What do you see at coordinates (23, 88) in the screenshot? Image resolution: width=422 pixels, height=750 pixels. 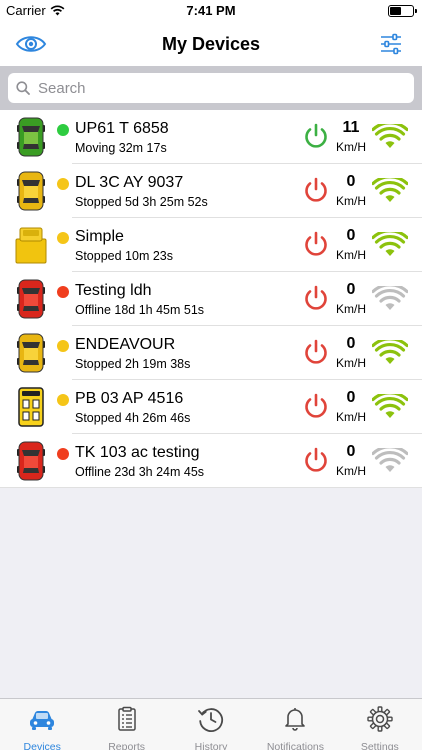 I see `search-icon` at bounding box center [23, 88].